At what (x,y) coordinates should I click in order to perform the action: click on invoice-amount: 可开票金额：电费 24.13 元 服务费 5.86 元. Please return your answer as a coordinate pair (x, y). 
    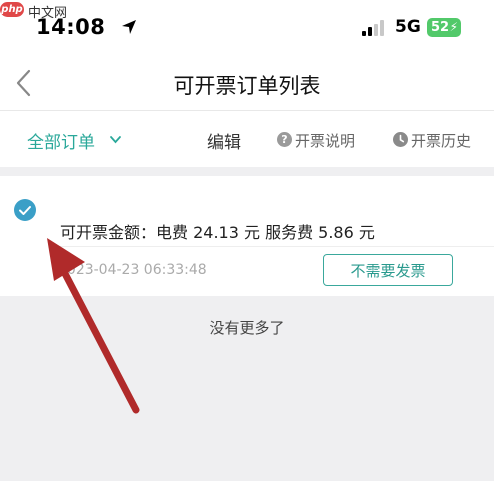
    Looking at the image, I should click on (217, 232).